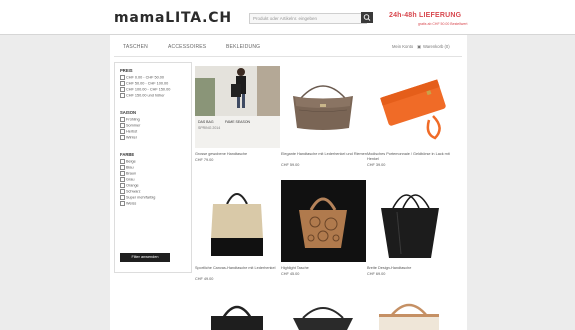 Image resolution: width=575 pixels, height=330 pixels. I want to click on product-price: CHF 59.00, so click(290, 165).